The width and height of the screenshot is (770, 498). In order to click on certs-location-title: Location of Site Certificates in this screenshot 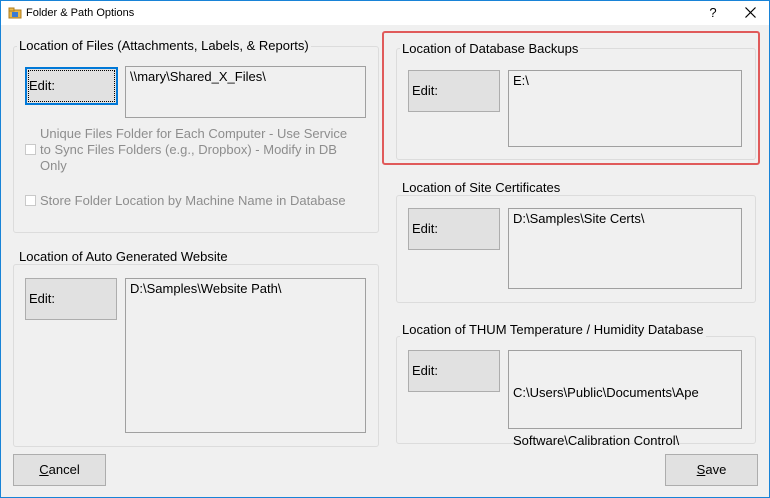, I will do `click(481, 187)`.